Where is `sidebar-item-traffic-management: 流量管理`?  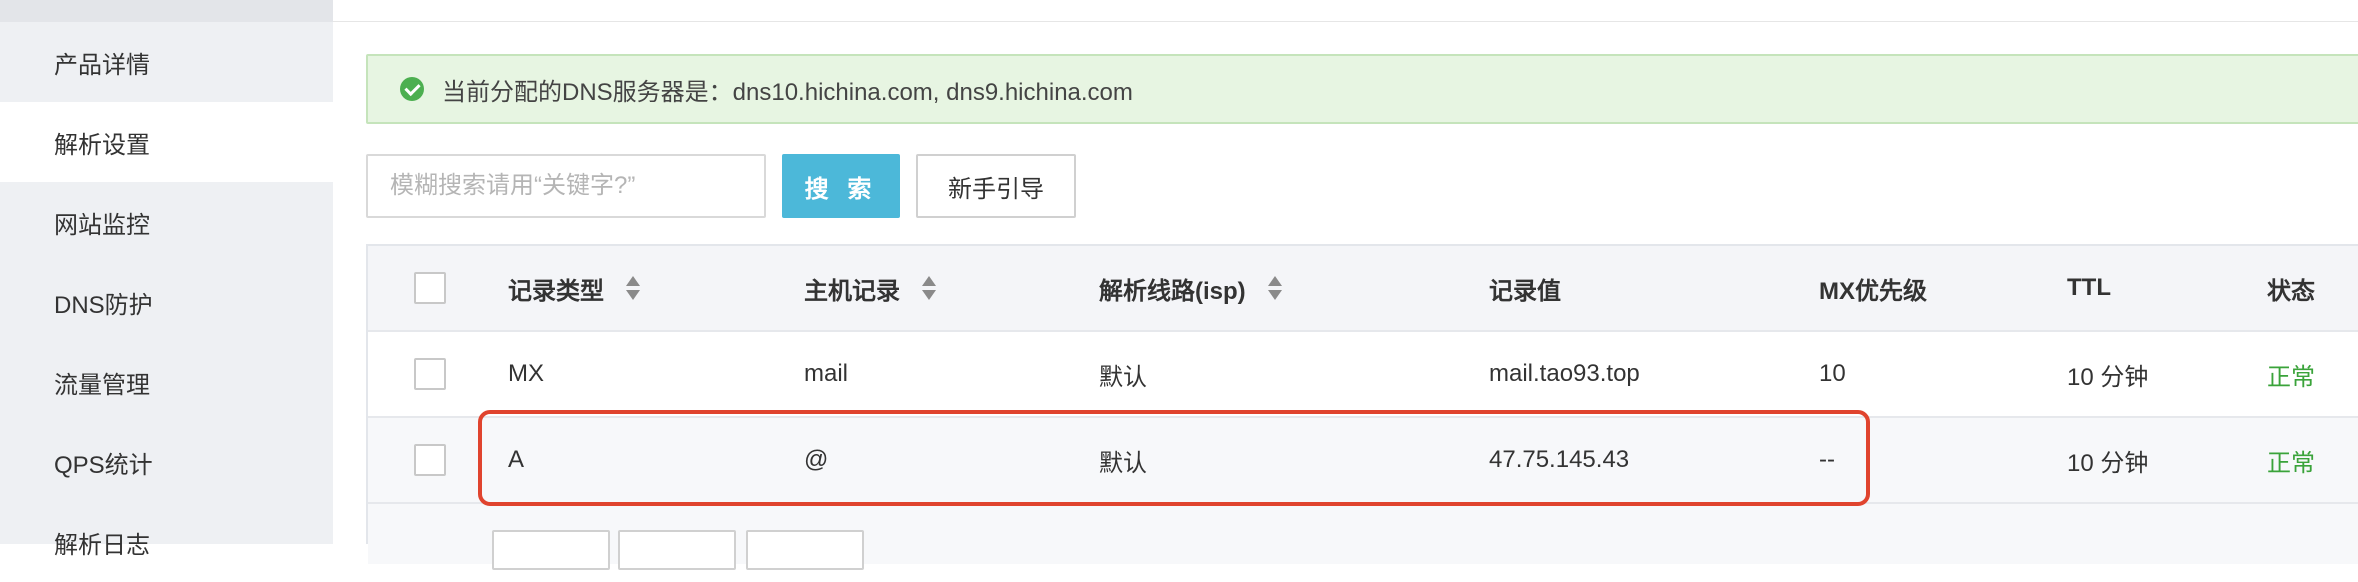 sidebar-item-traffic-management: 流量管理 is located at coordinates (166, 382).